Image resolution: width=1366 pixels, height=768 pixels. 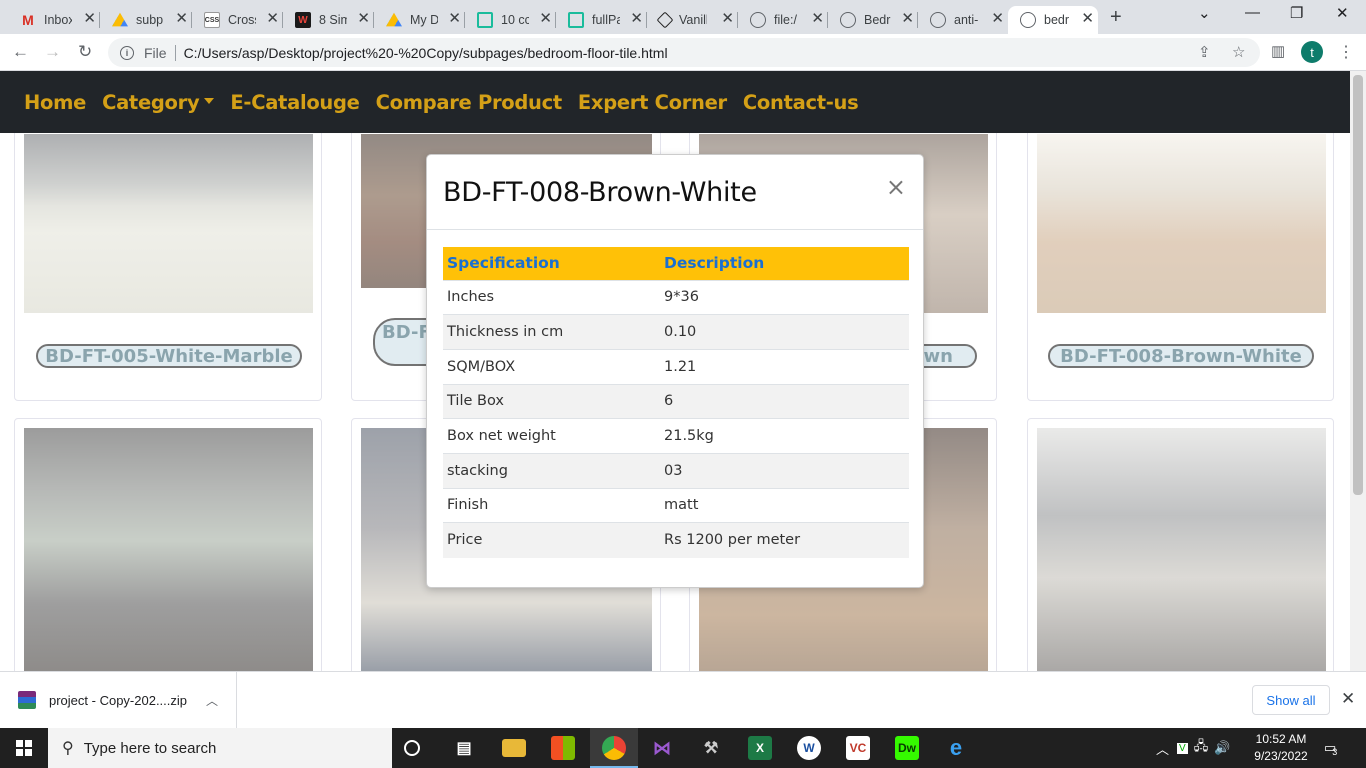 I want to click on browser-tab-active: bedr ✕, so click(x=1053, y=20).